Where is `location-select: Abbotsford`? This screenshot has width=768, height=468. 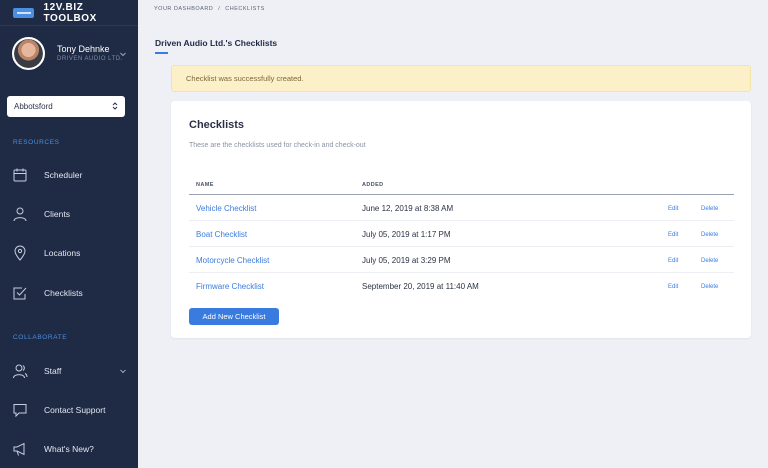
location-select: Abbotsford is located at coordinates (66, 106).